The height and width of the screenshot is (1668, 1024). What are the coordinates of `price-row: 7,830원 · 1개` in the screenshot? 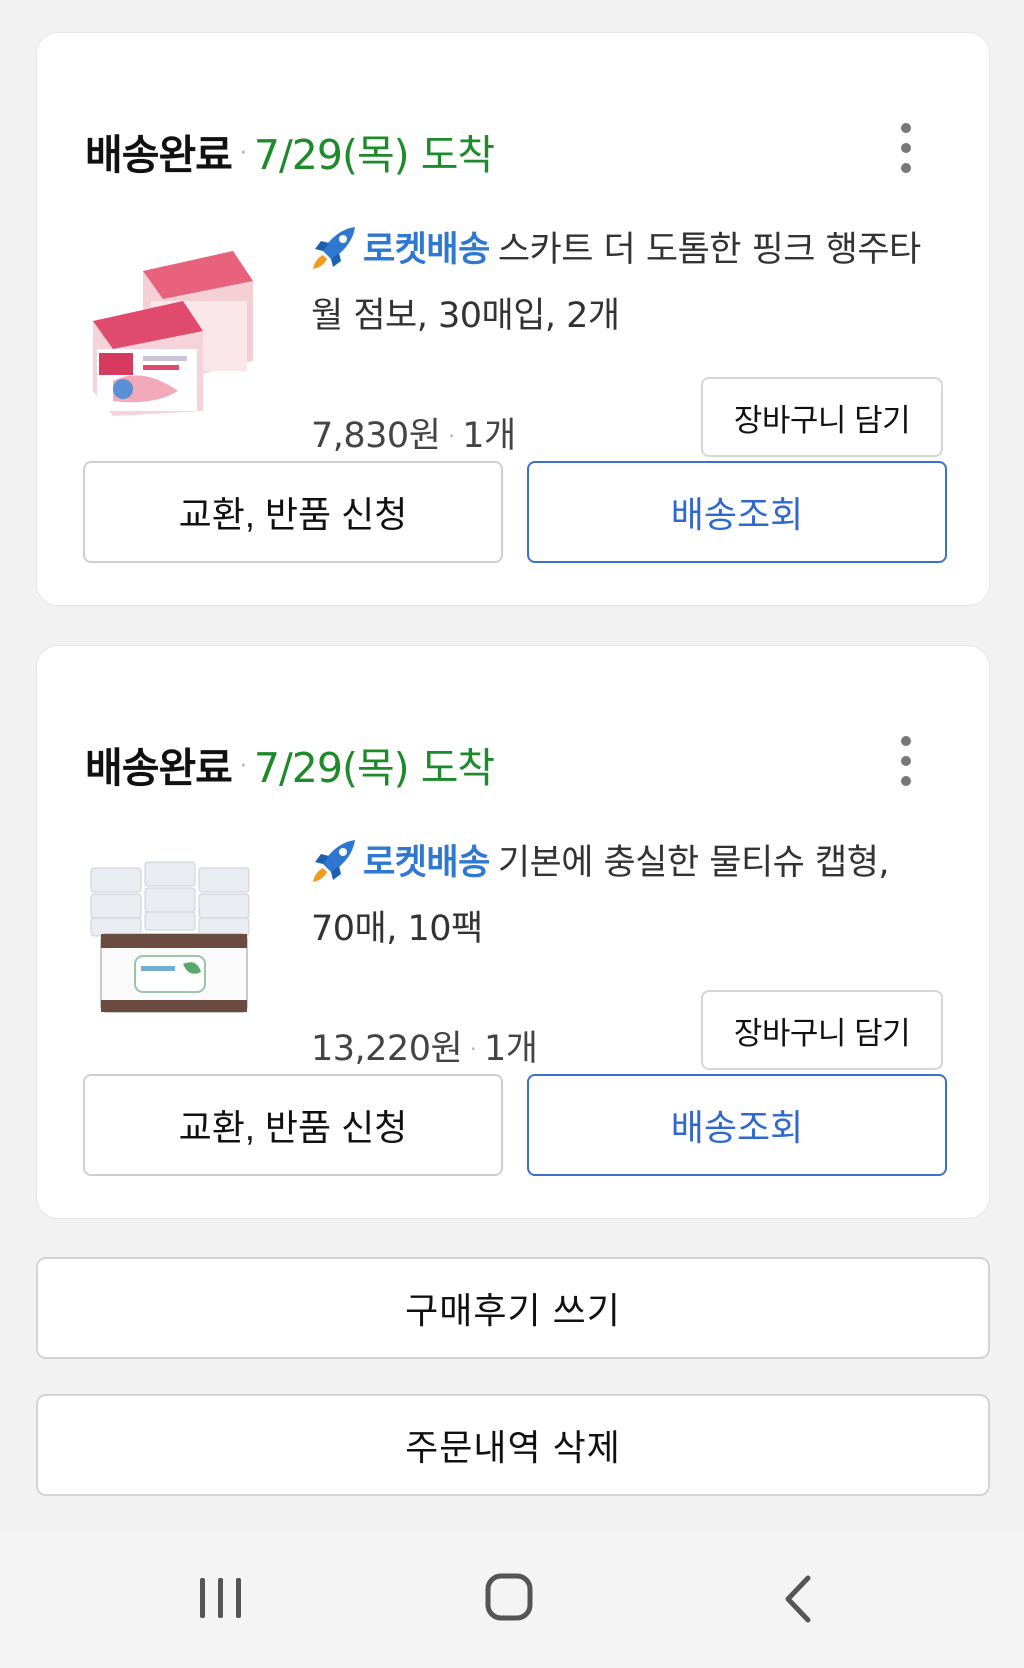 It's located at (413, 432).